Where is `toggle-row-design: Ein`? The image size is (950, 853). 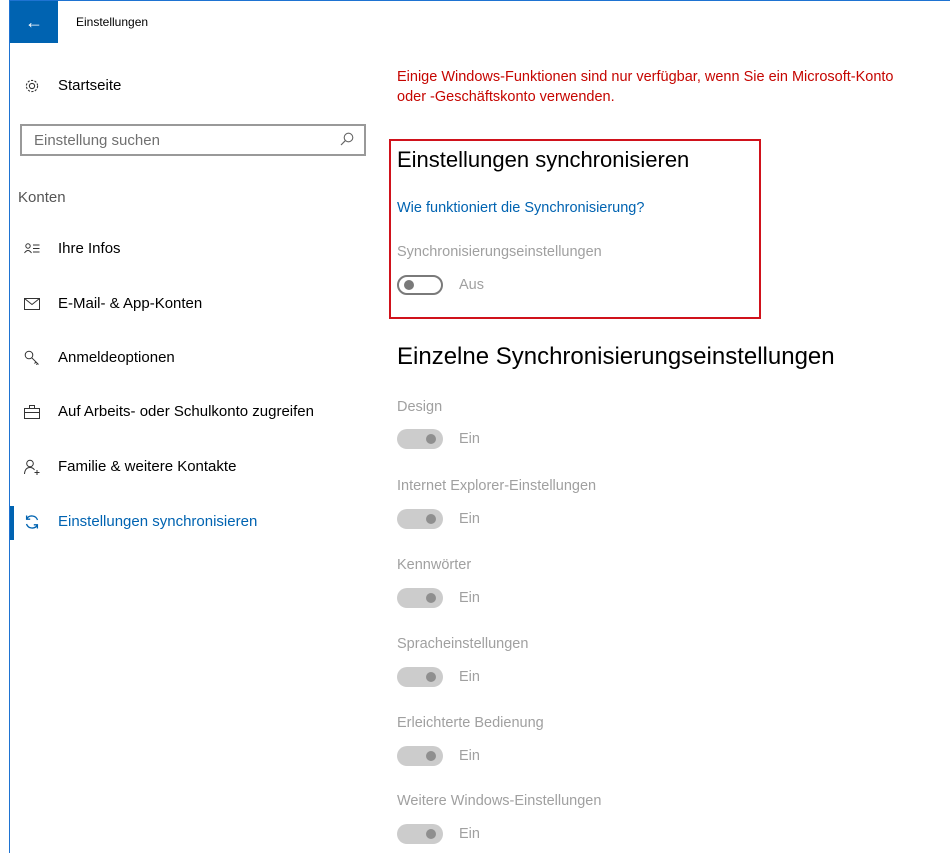 toggle-row-design: Ein is located at coordinates (438, 439).